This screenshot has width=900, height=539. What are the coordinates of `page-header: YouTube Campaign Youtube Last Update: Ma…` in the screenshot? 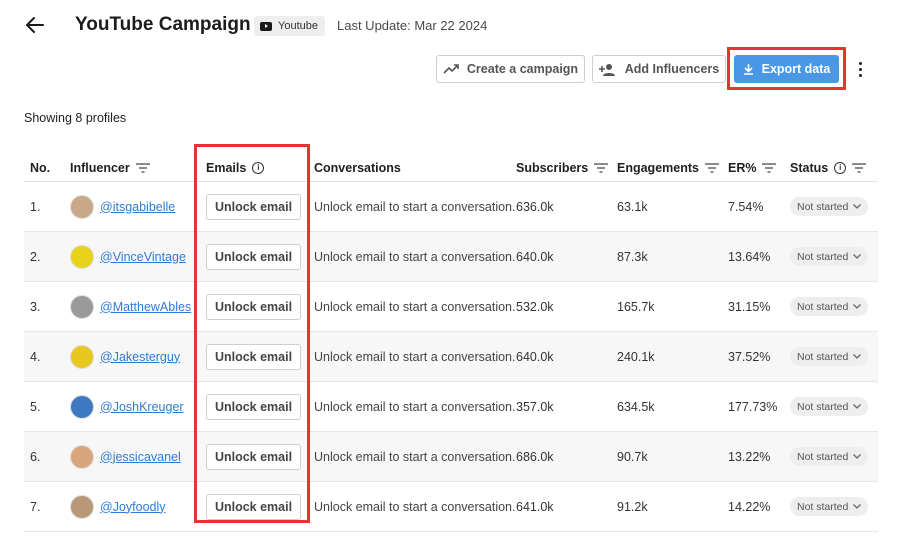 It's located at (450, 26).